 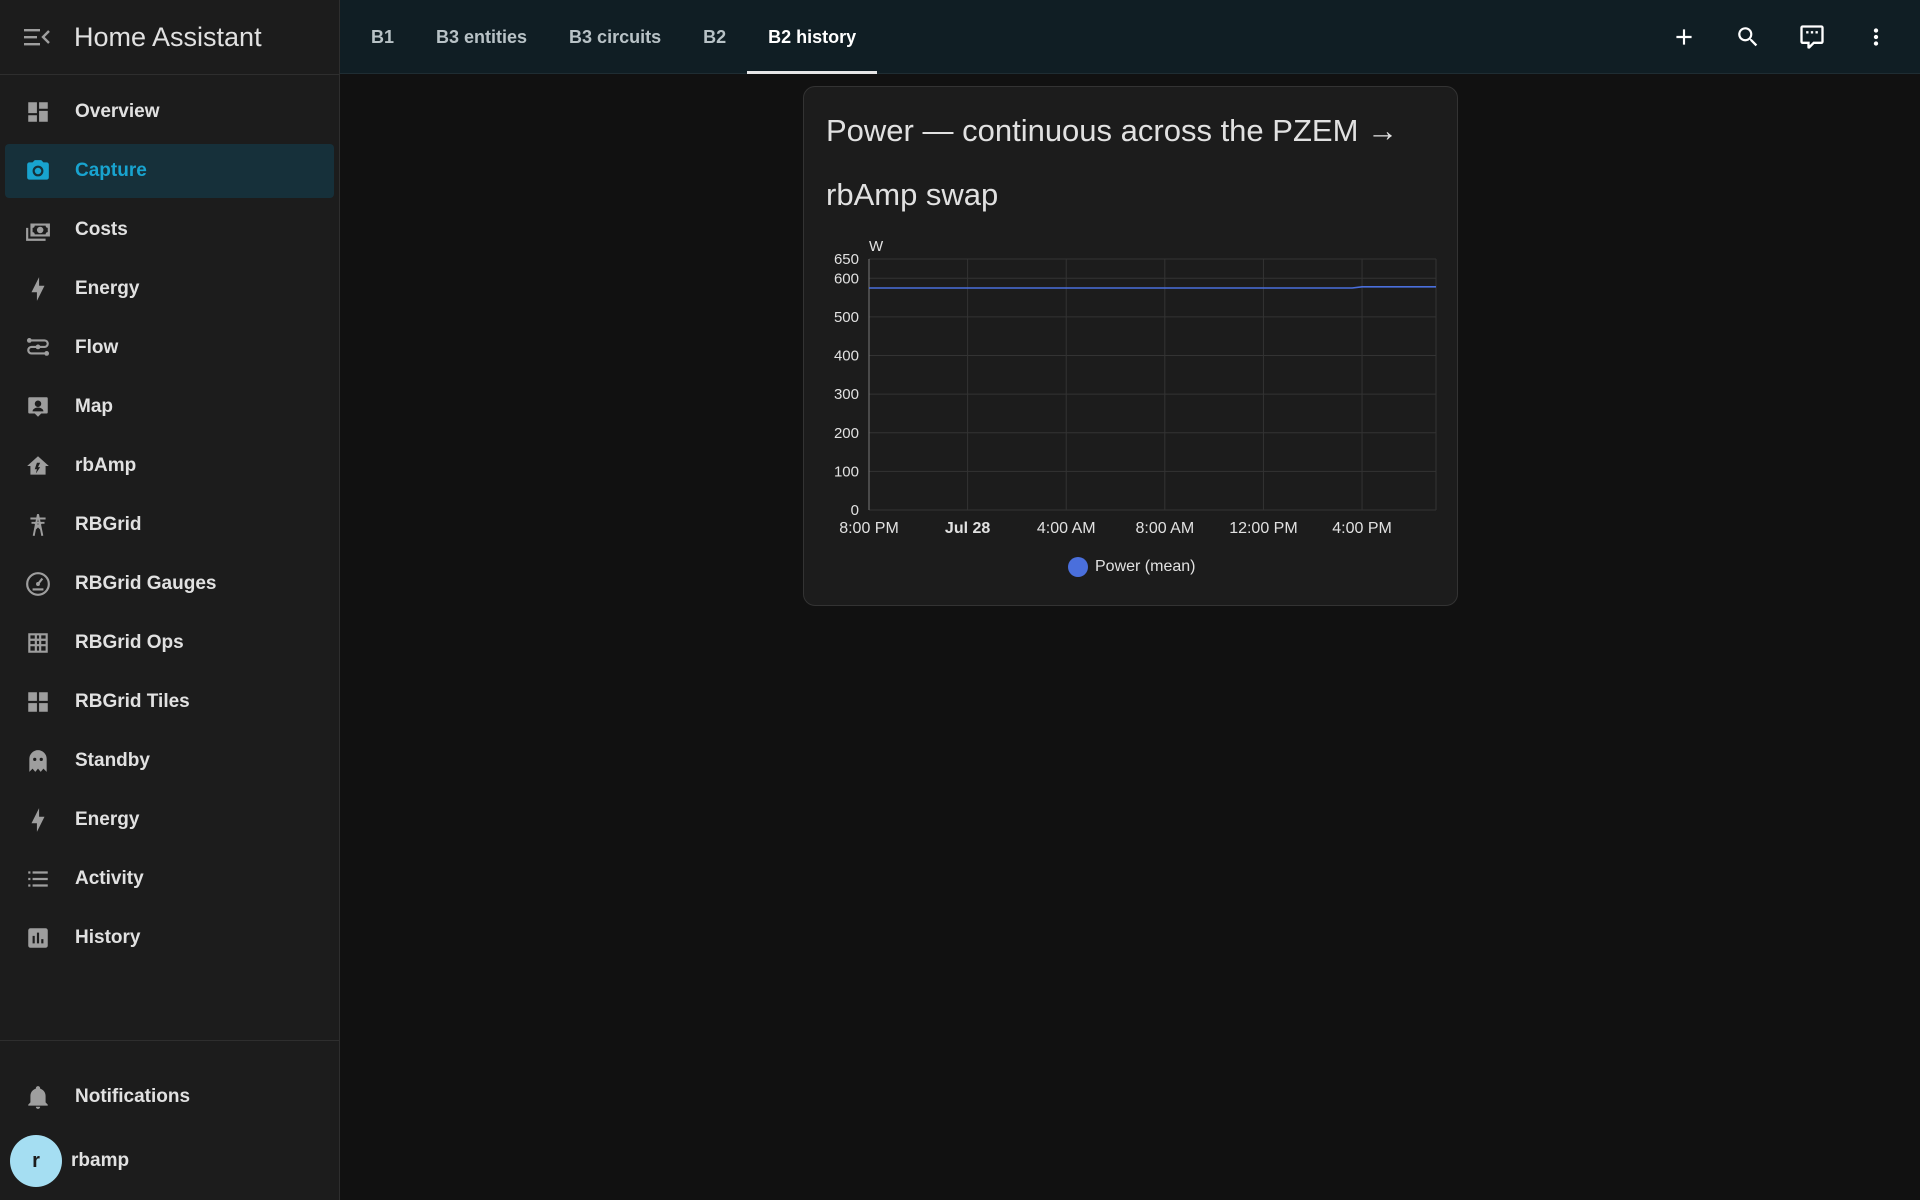 I want to click on y-tick-label: 500, so click(x=846, y=317).